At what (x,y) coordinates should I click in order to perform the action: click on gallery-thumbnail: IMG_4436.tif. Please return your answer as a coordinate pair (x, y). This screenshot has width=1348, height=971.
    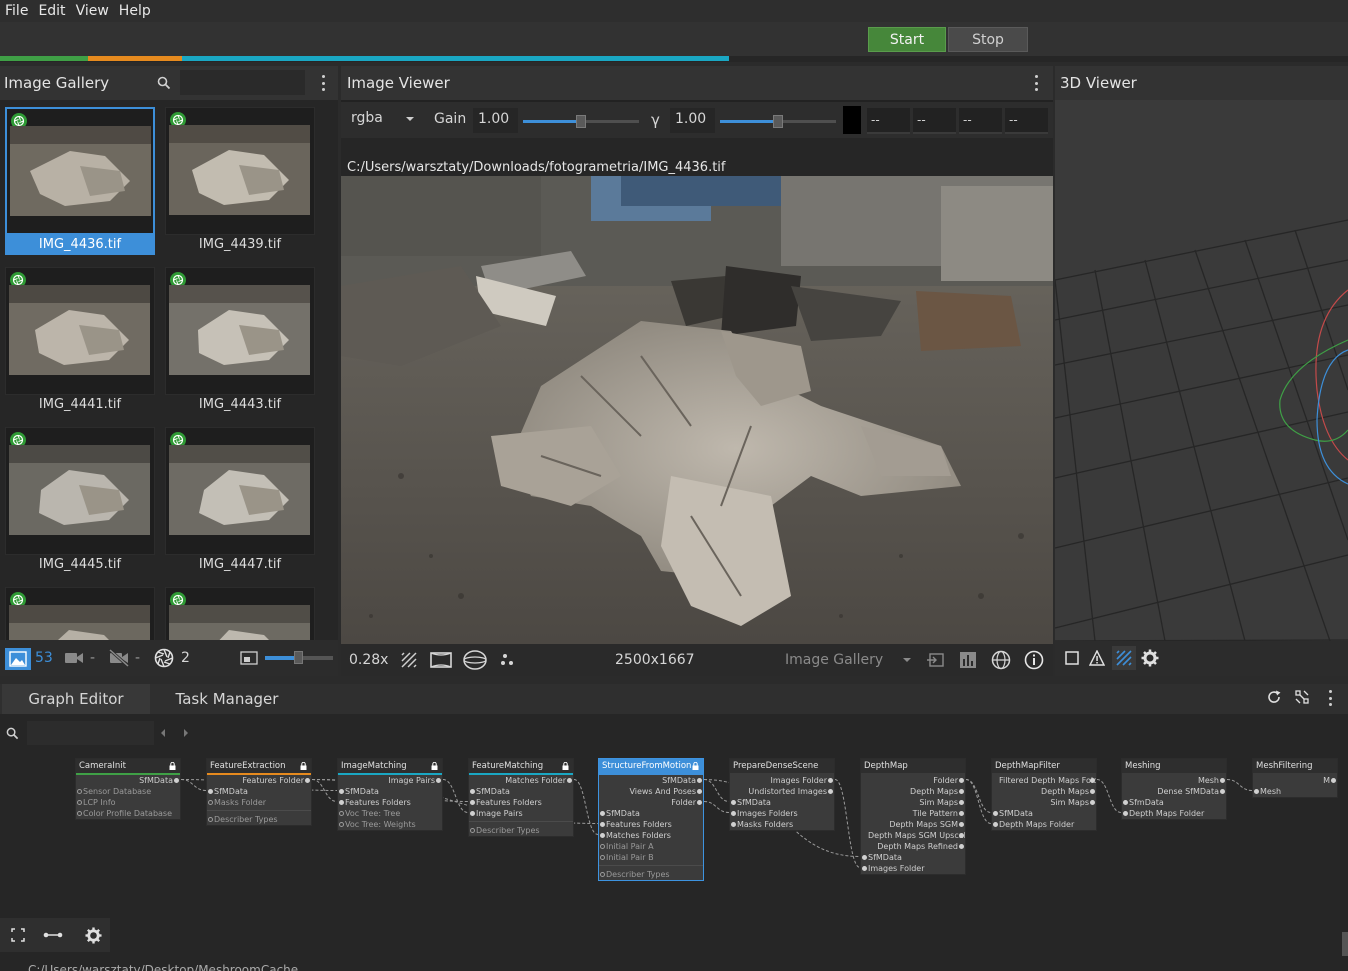
    Looking at the image, I should click on (80, 182).